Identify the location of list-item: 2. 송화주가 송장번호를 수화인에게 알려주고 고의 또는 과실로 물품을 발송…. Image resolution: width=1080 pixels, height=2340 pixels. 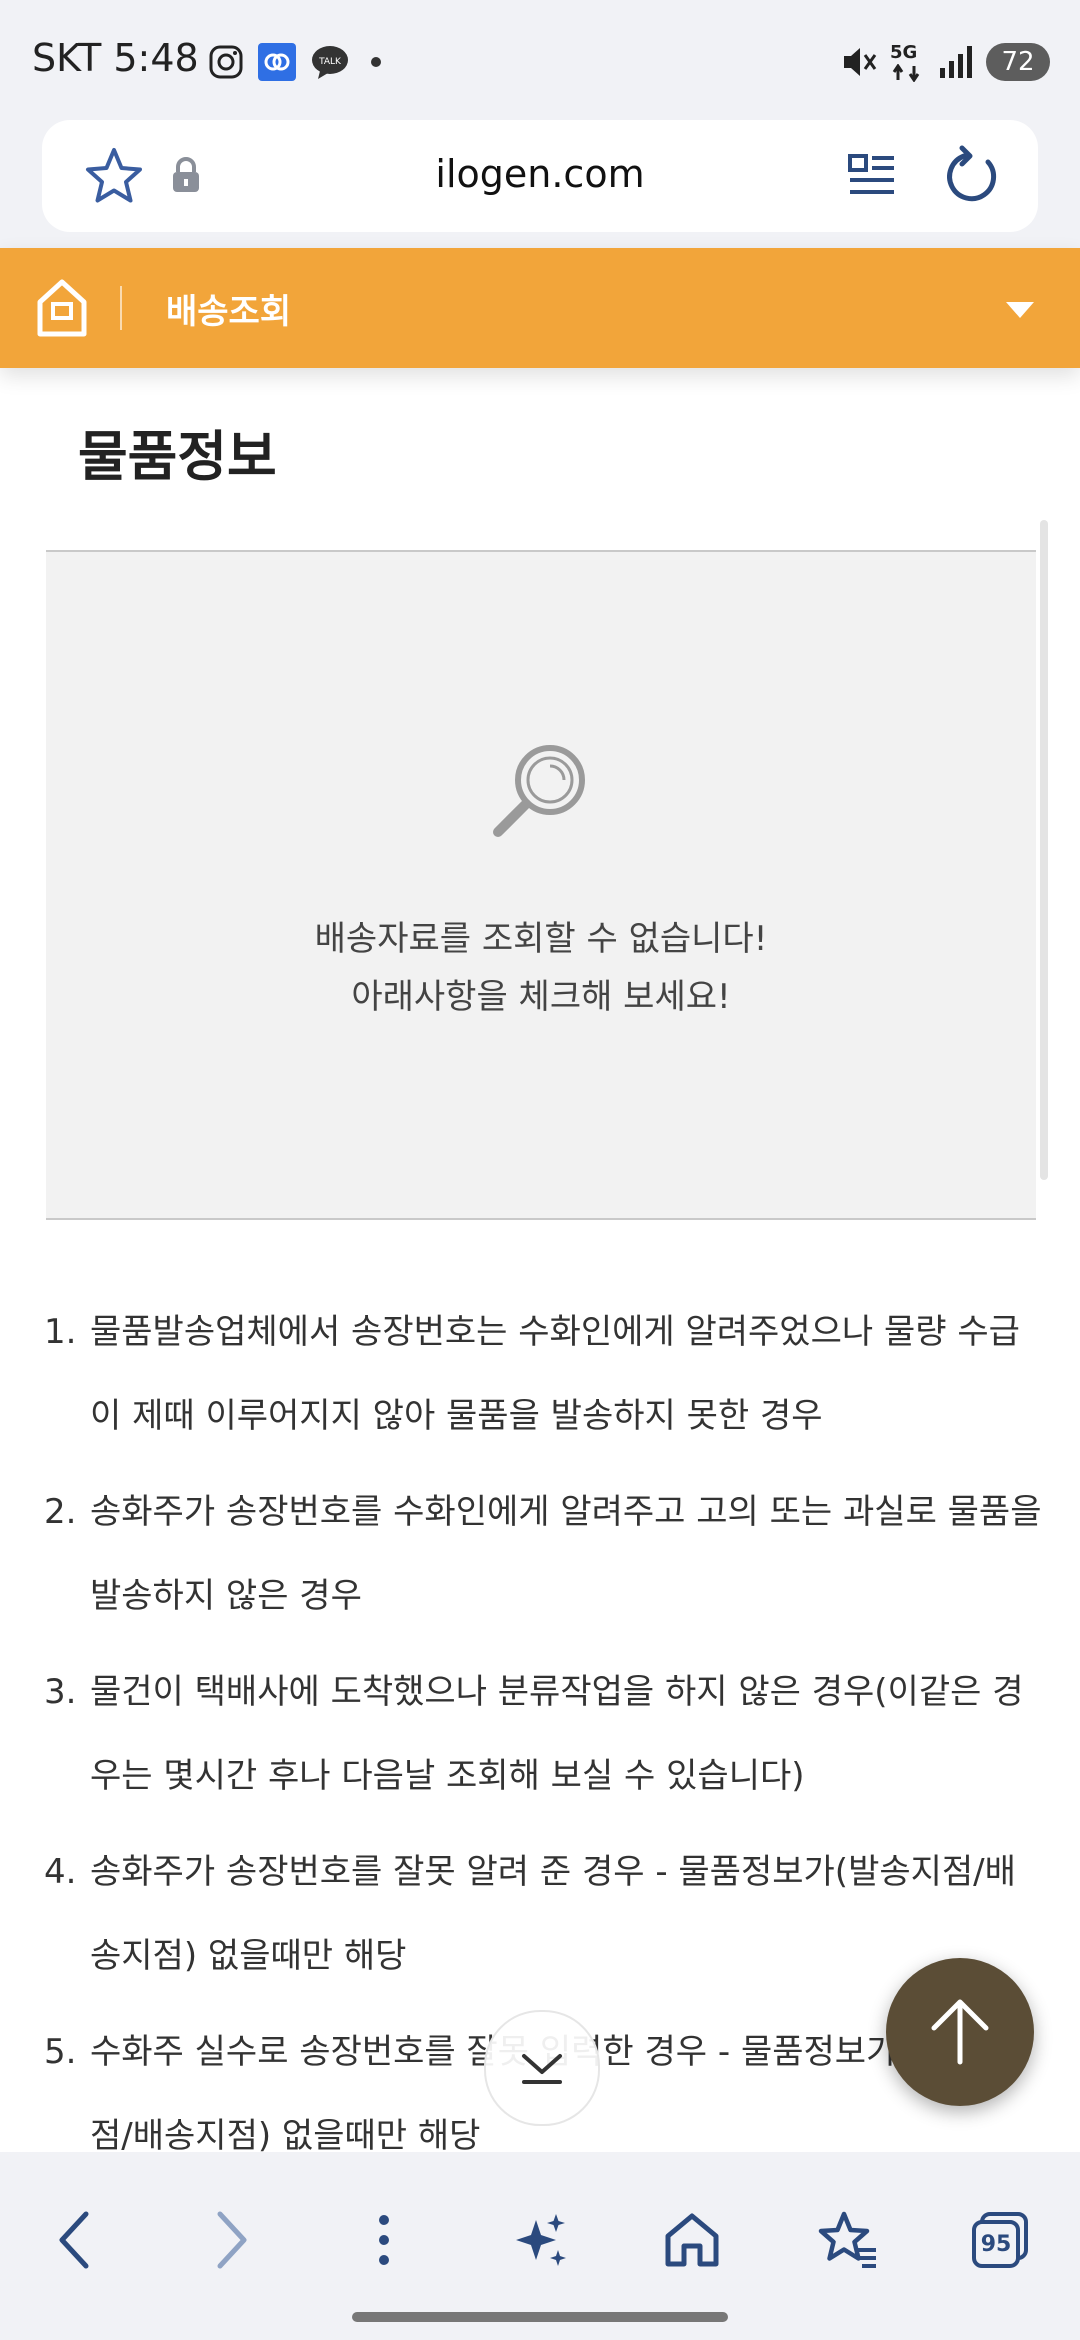
(544, 1554).